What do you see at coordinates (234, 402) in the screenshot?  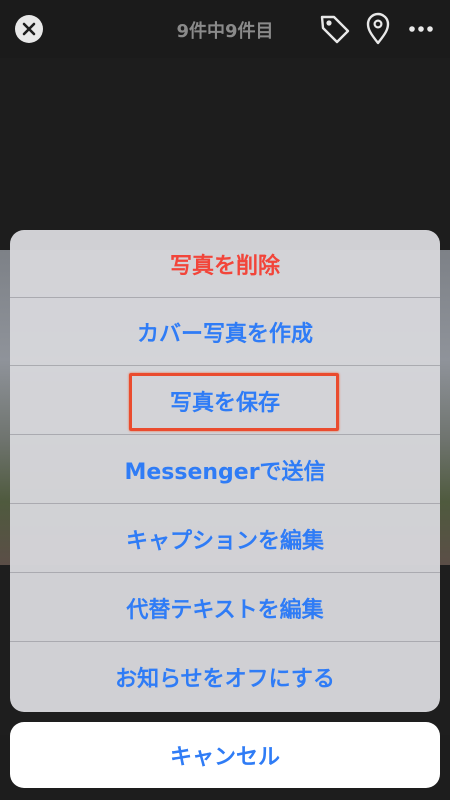 I see `save-photo-highlight-box` at bounding box center [234, 402].